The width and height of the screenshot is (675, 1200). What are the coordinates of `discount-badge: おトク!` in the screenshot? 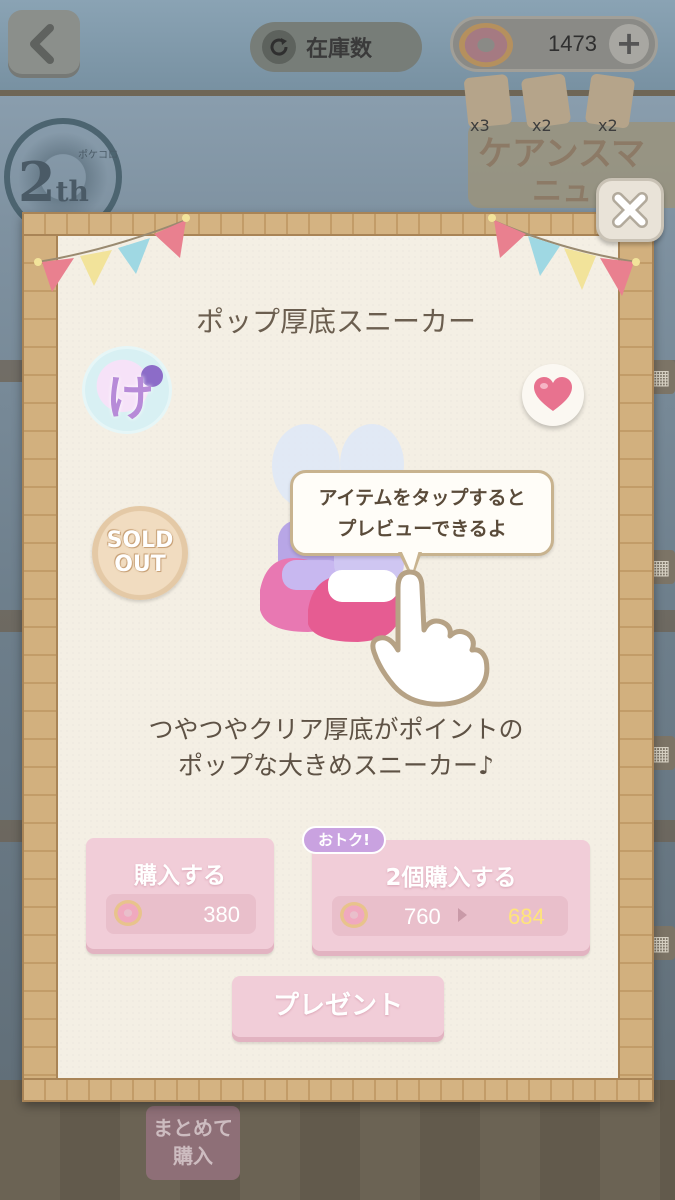 It's located at (344, 840).